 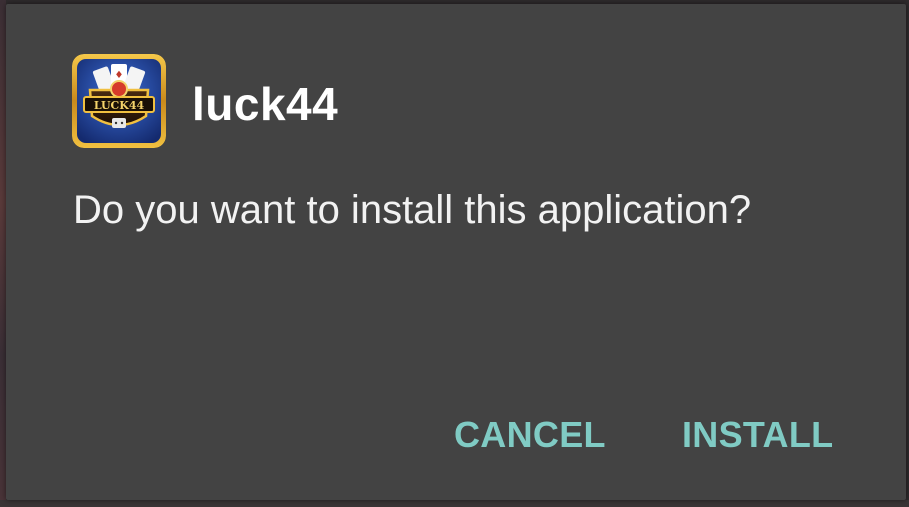 What do you see at coordinates (530, 435) in the screenshot?
I see `cancel-button: CANCEL` at bounding box center [530, 435].